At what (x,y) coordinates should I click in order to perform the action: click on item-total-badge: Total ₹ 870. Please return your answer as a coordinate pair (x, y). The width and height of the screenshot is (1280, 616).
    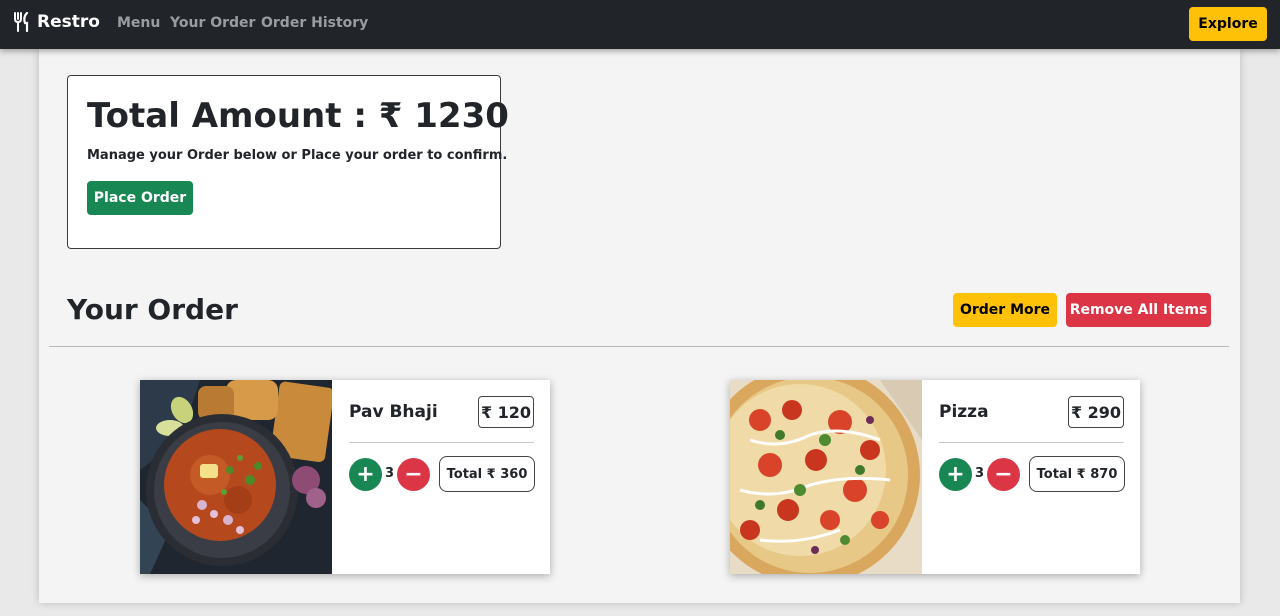
    Looking at the image, I should click on (1077, 474).